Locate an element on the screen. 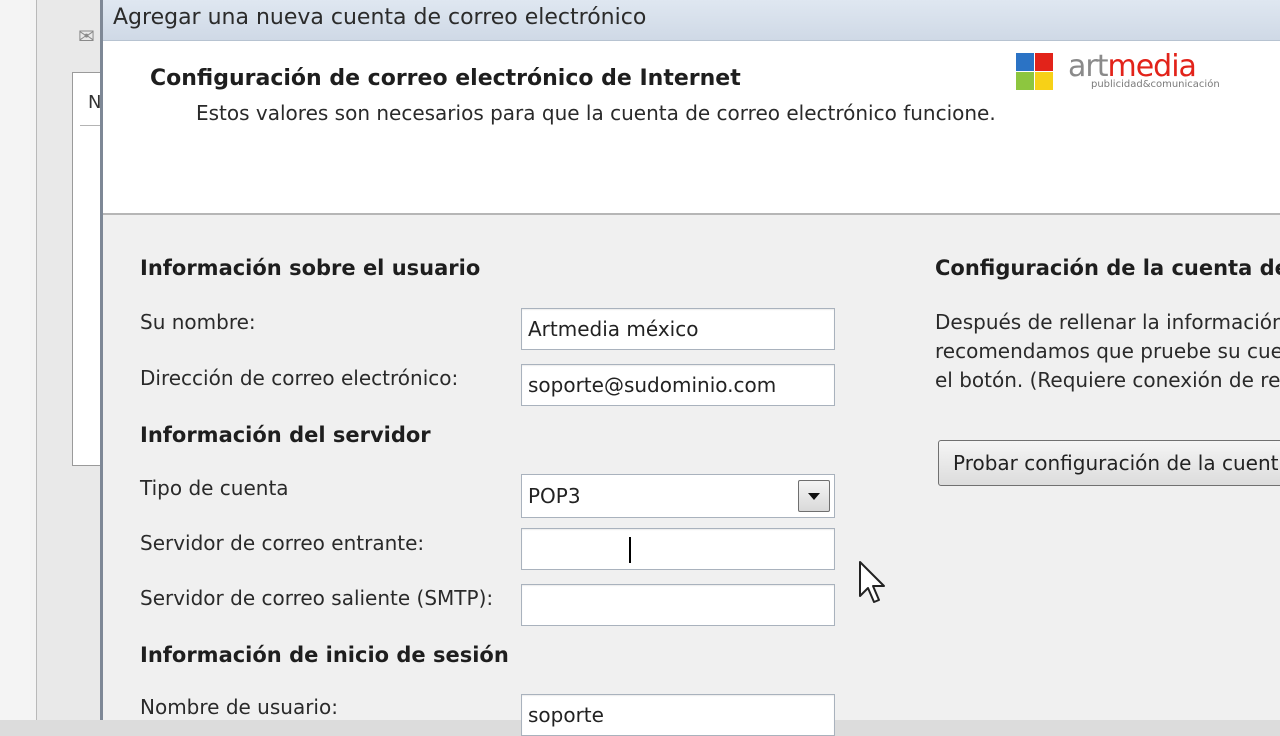  user-info-title: Información sobre el usuario is located at coordinates (310, 268).